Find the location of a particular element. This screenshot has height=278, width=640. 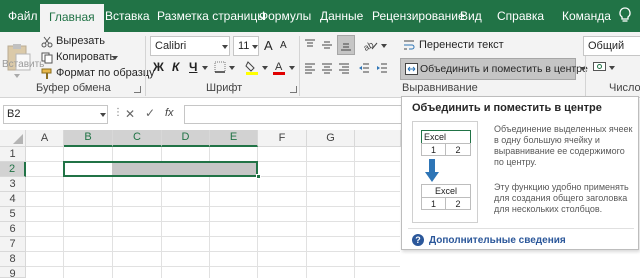

cut-button: Вырезать is located at coordinates (80, 41).